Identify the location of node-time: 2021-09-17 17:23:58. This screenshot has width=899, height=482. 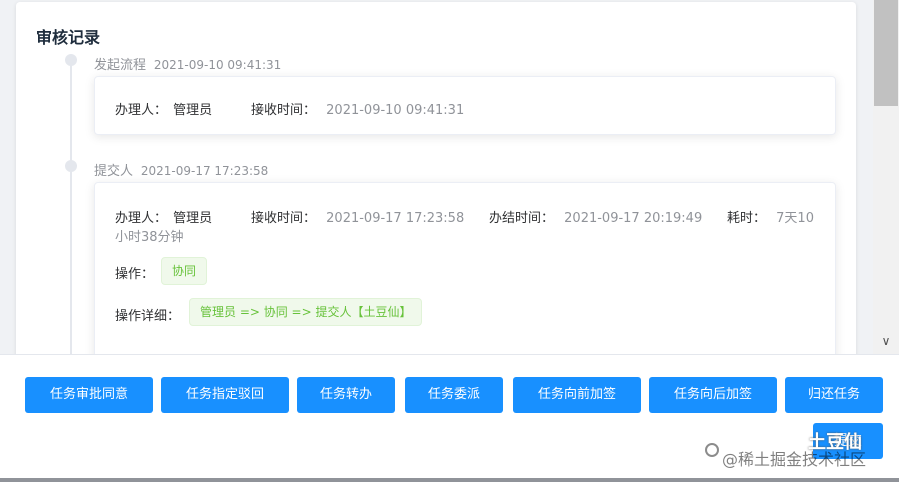
(204, 171).